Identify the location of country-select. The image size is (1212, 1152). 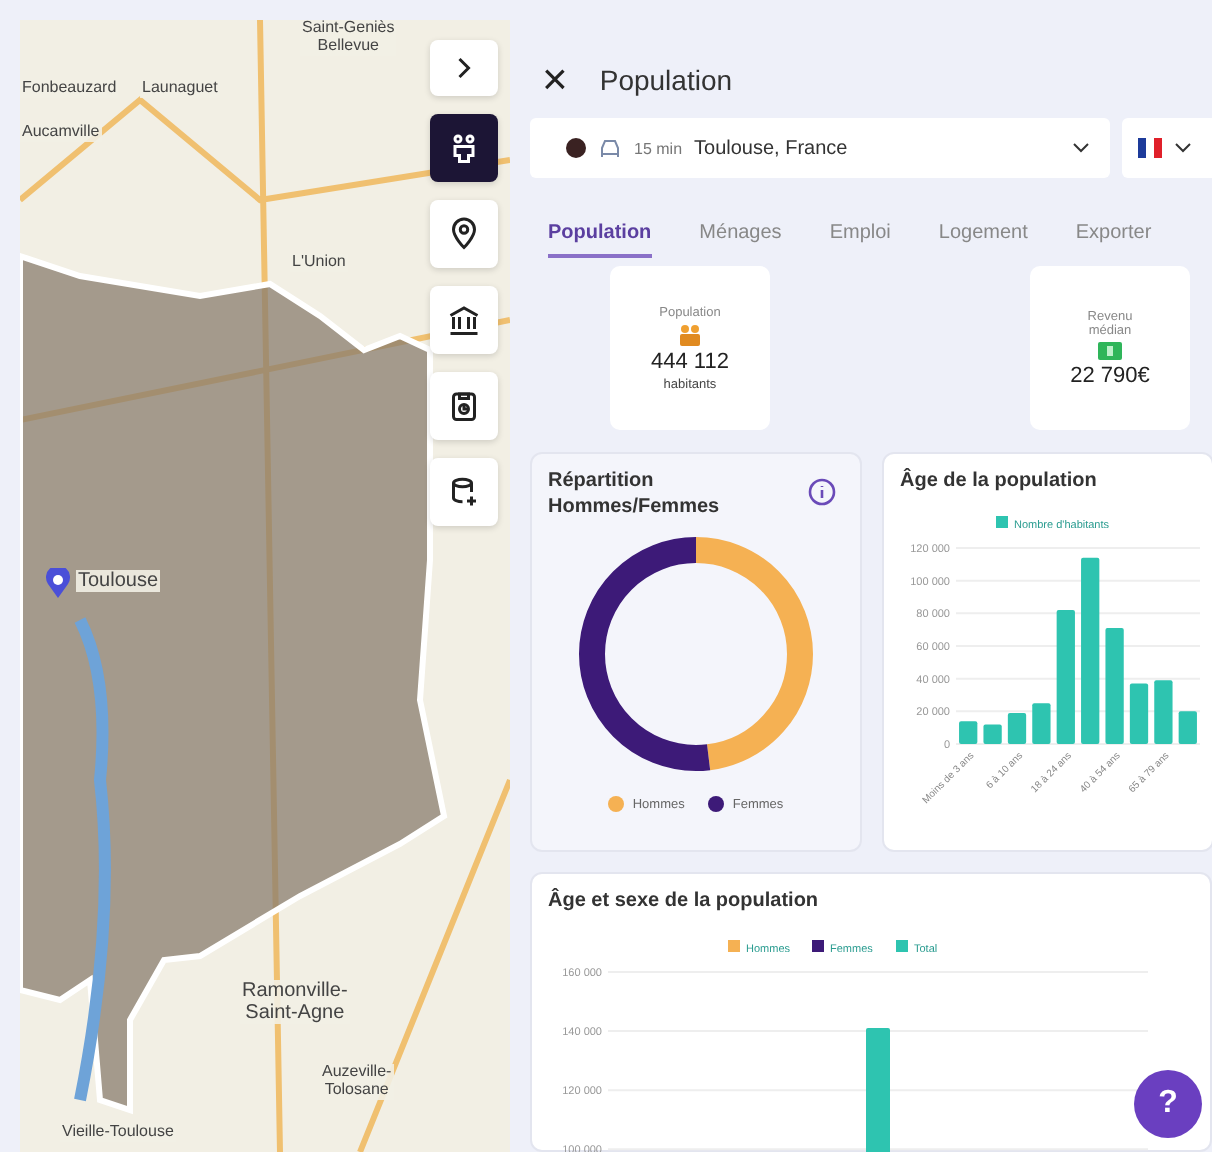
(1167, 148).